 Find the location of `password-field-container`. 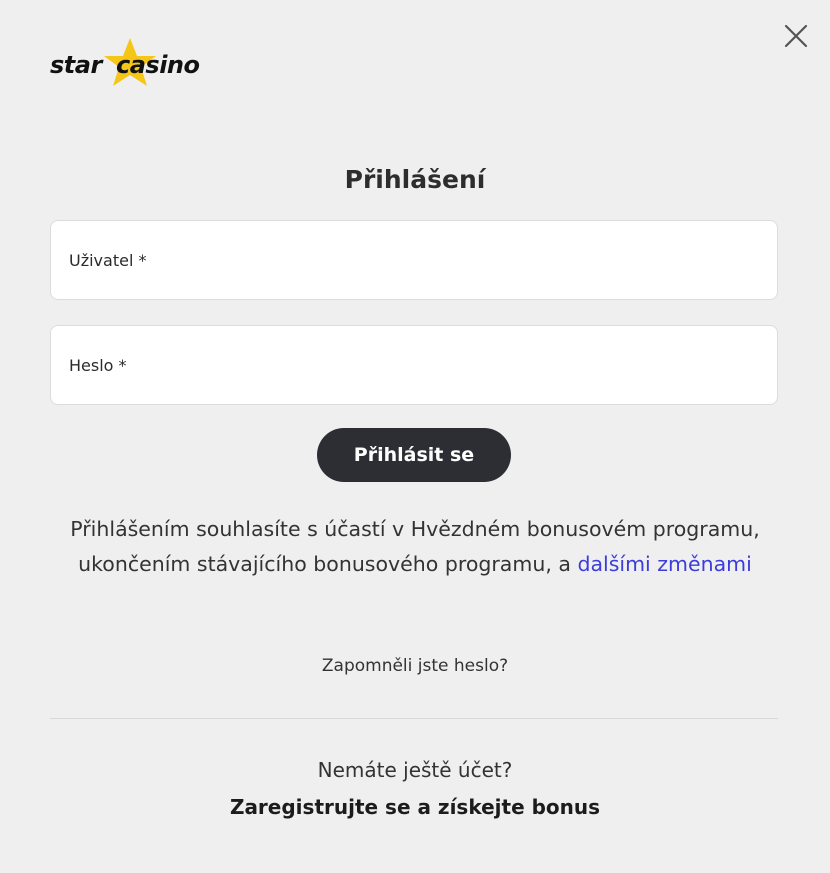

password-field-container is located at coordinates (414, 365).